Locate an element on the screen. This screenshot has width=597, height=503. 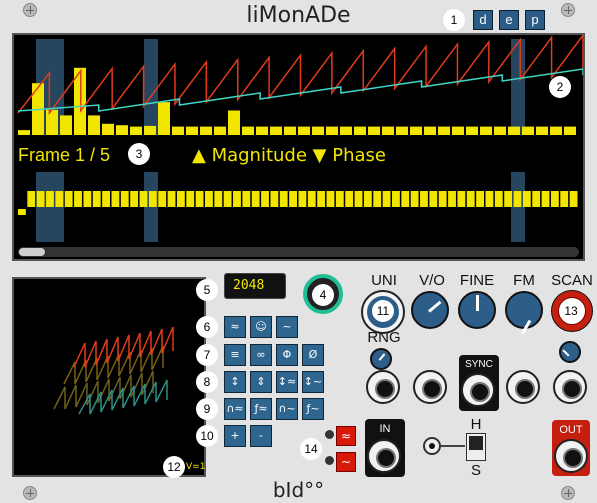
rng-knob is located at coordinates (381, 359).